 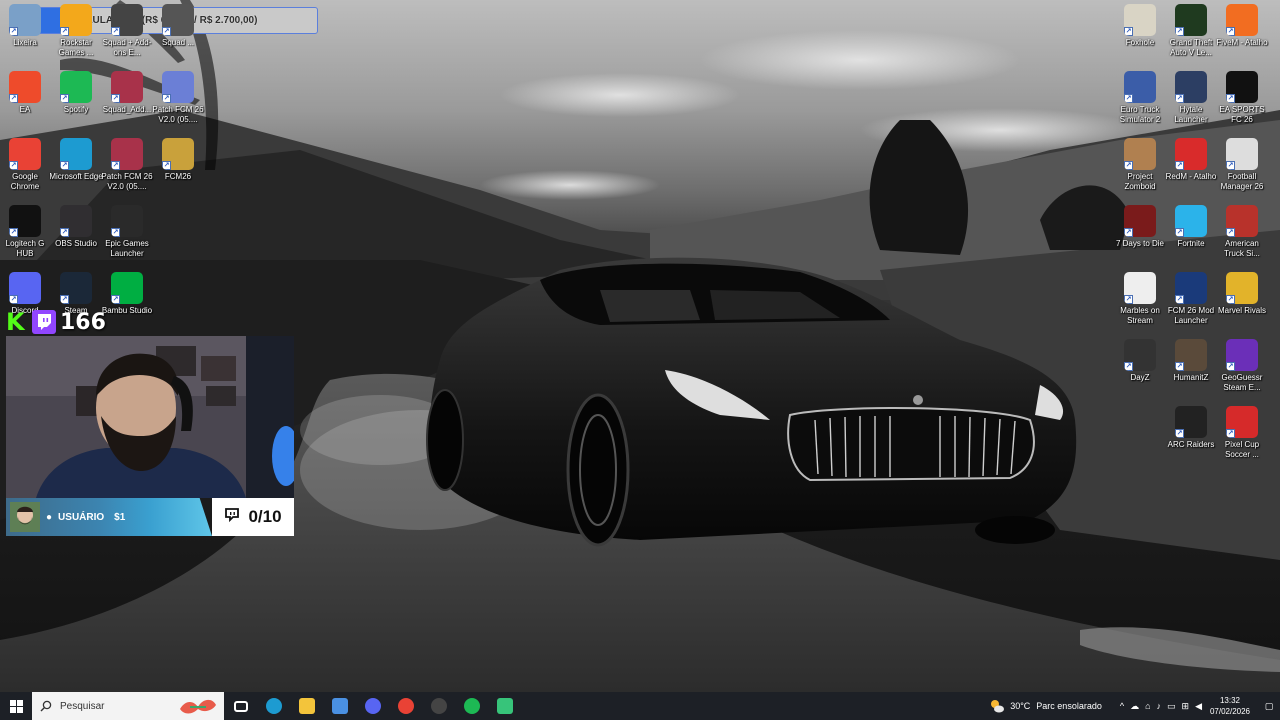 I want to click on onedrive-icon: ☁, so click(x=1134, y=706).